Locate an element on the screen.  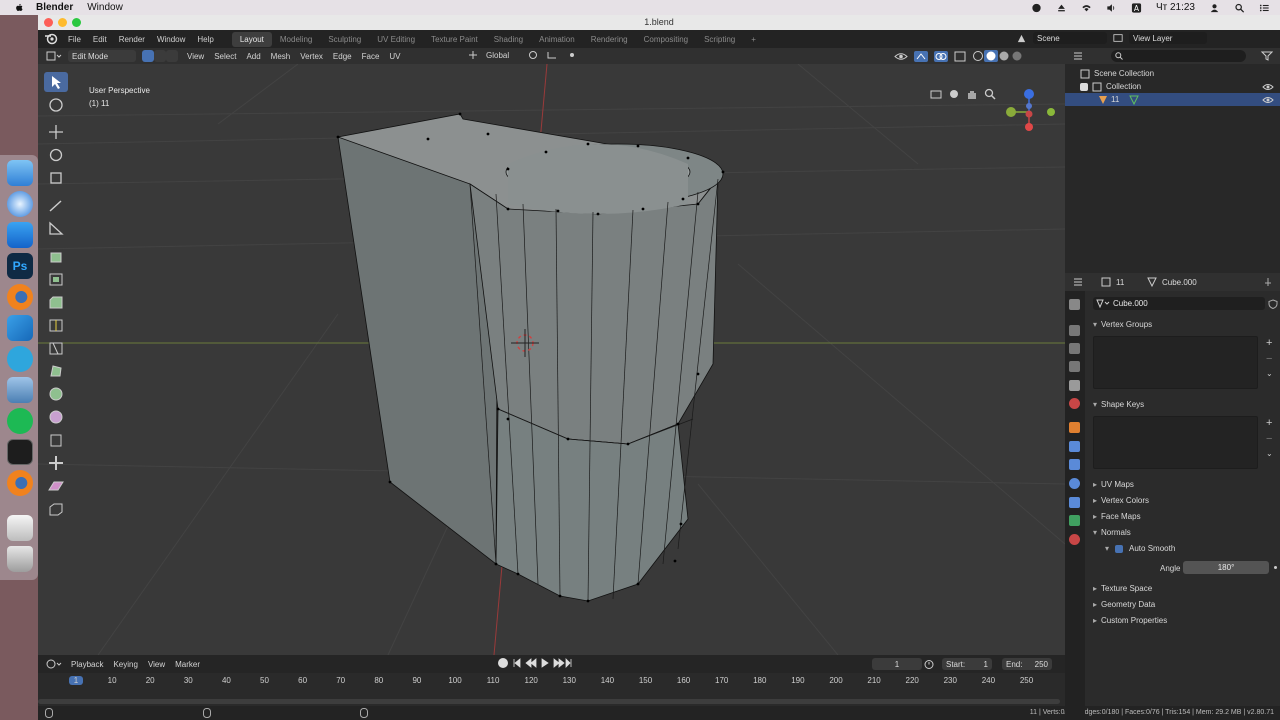
overlays-icon is located at coordinates (941, 56).